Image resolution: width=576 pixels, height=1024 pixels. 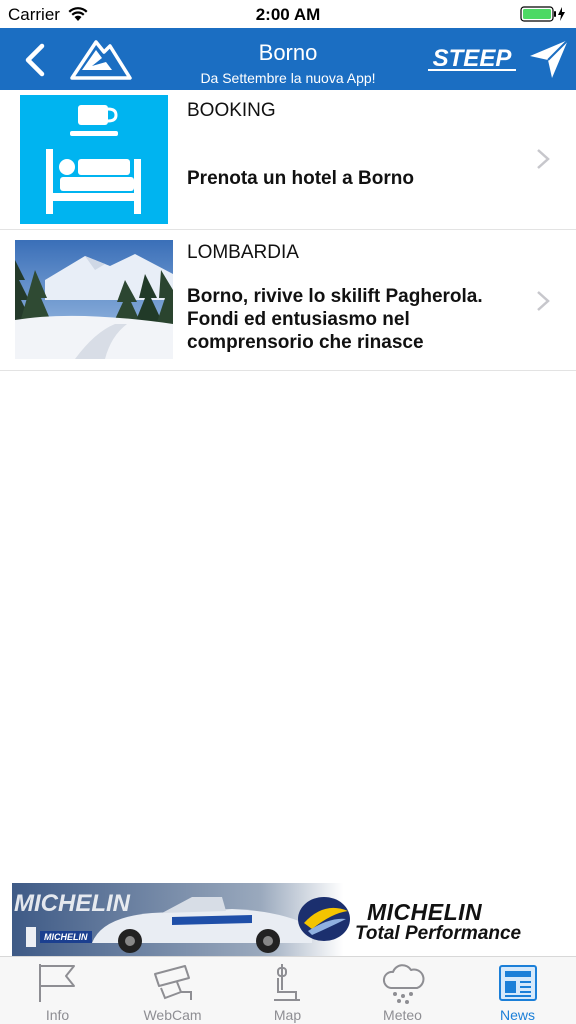 What do you see at coordinates (518, 983) in the screenshot?
I see `newspaper-icon` at bounding box center [518, 983].